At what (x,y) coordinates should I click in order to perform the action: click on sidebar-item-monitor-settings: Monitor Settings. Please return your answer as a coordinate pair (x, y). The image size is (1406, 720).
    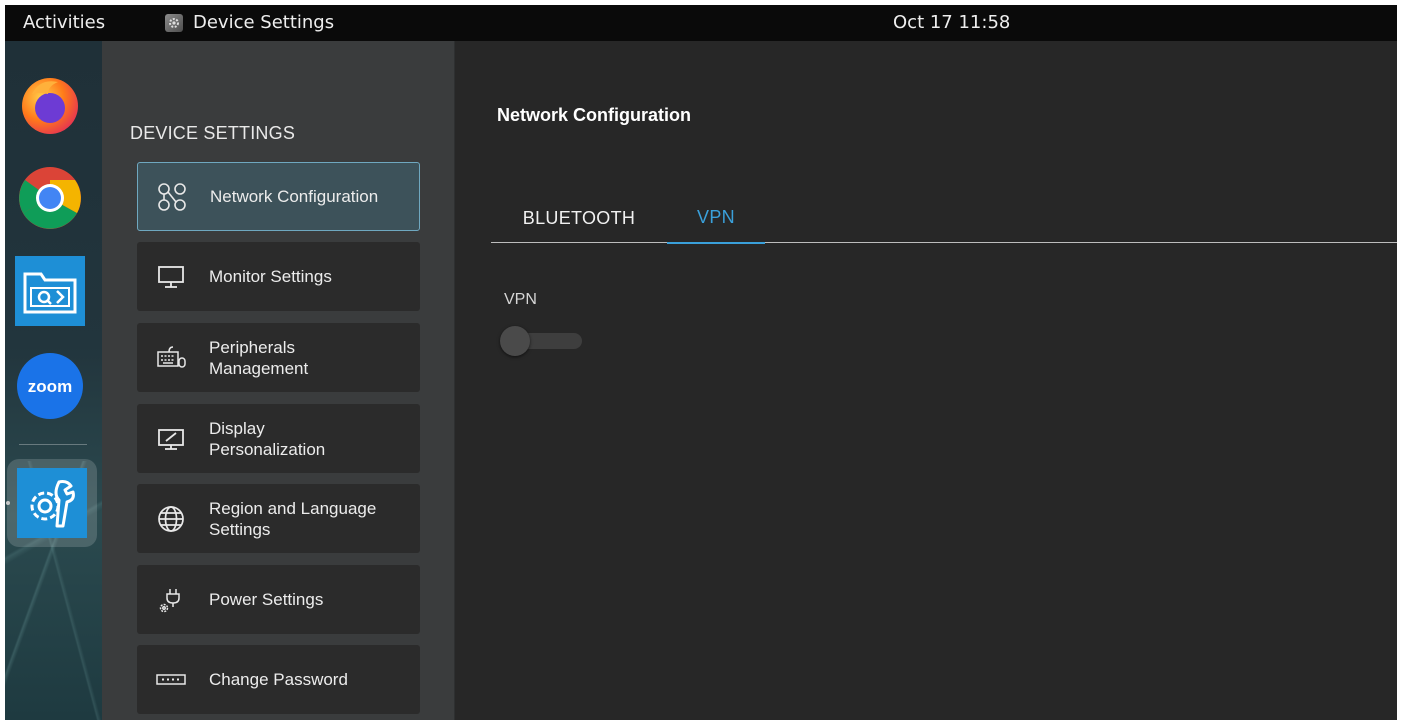
    Looking at the image, I should click on (278, 276).